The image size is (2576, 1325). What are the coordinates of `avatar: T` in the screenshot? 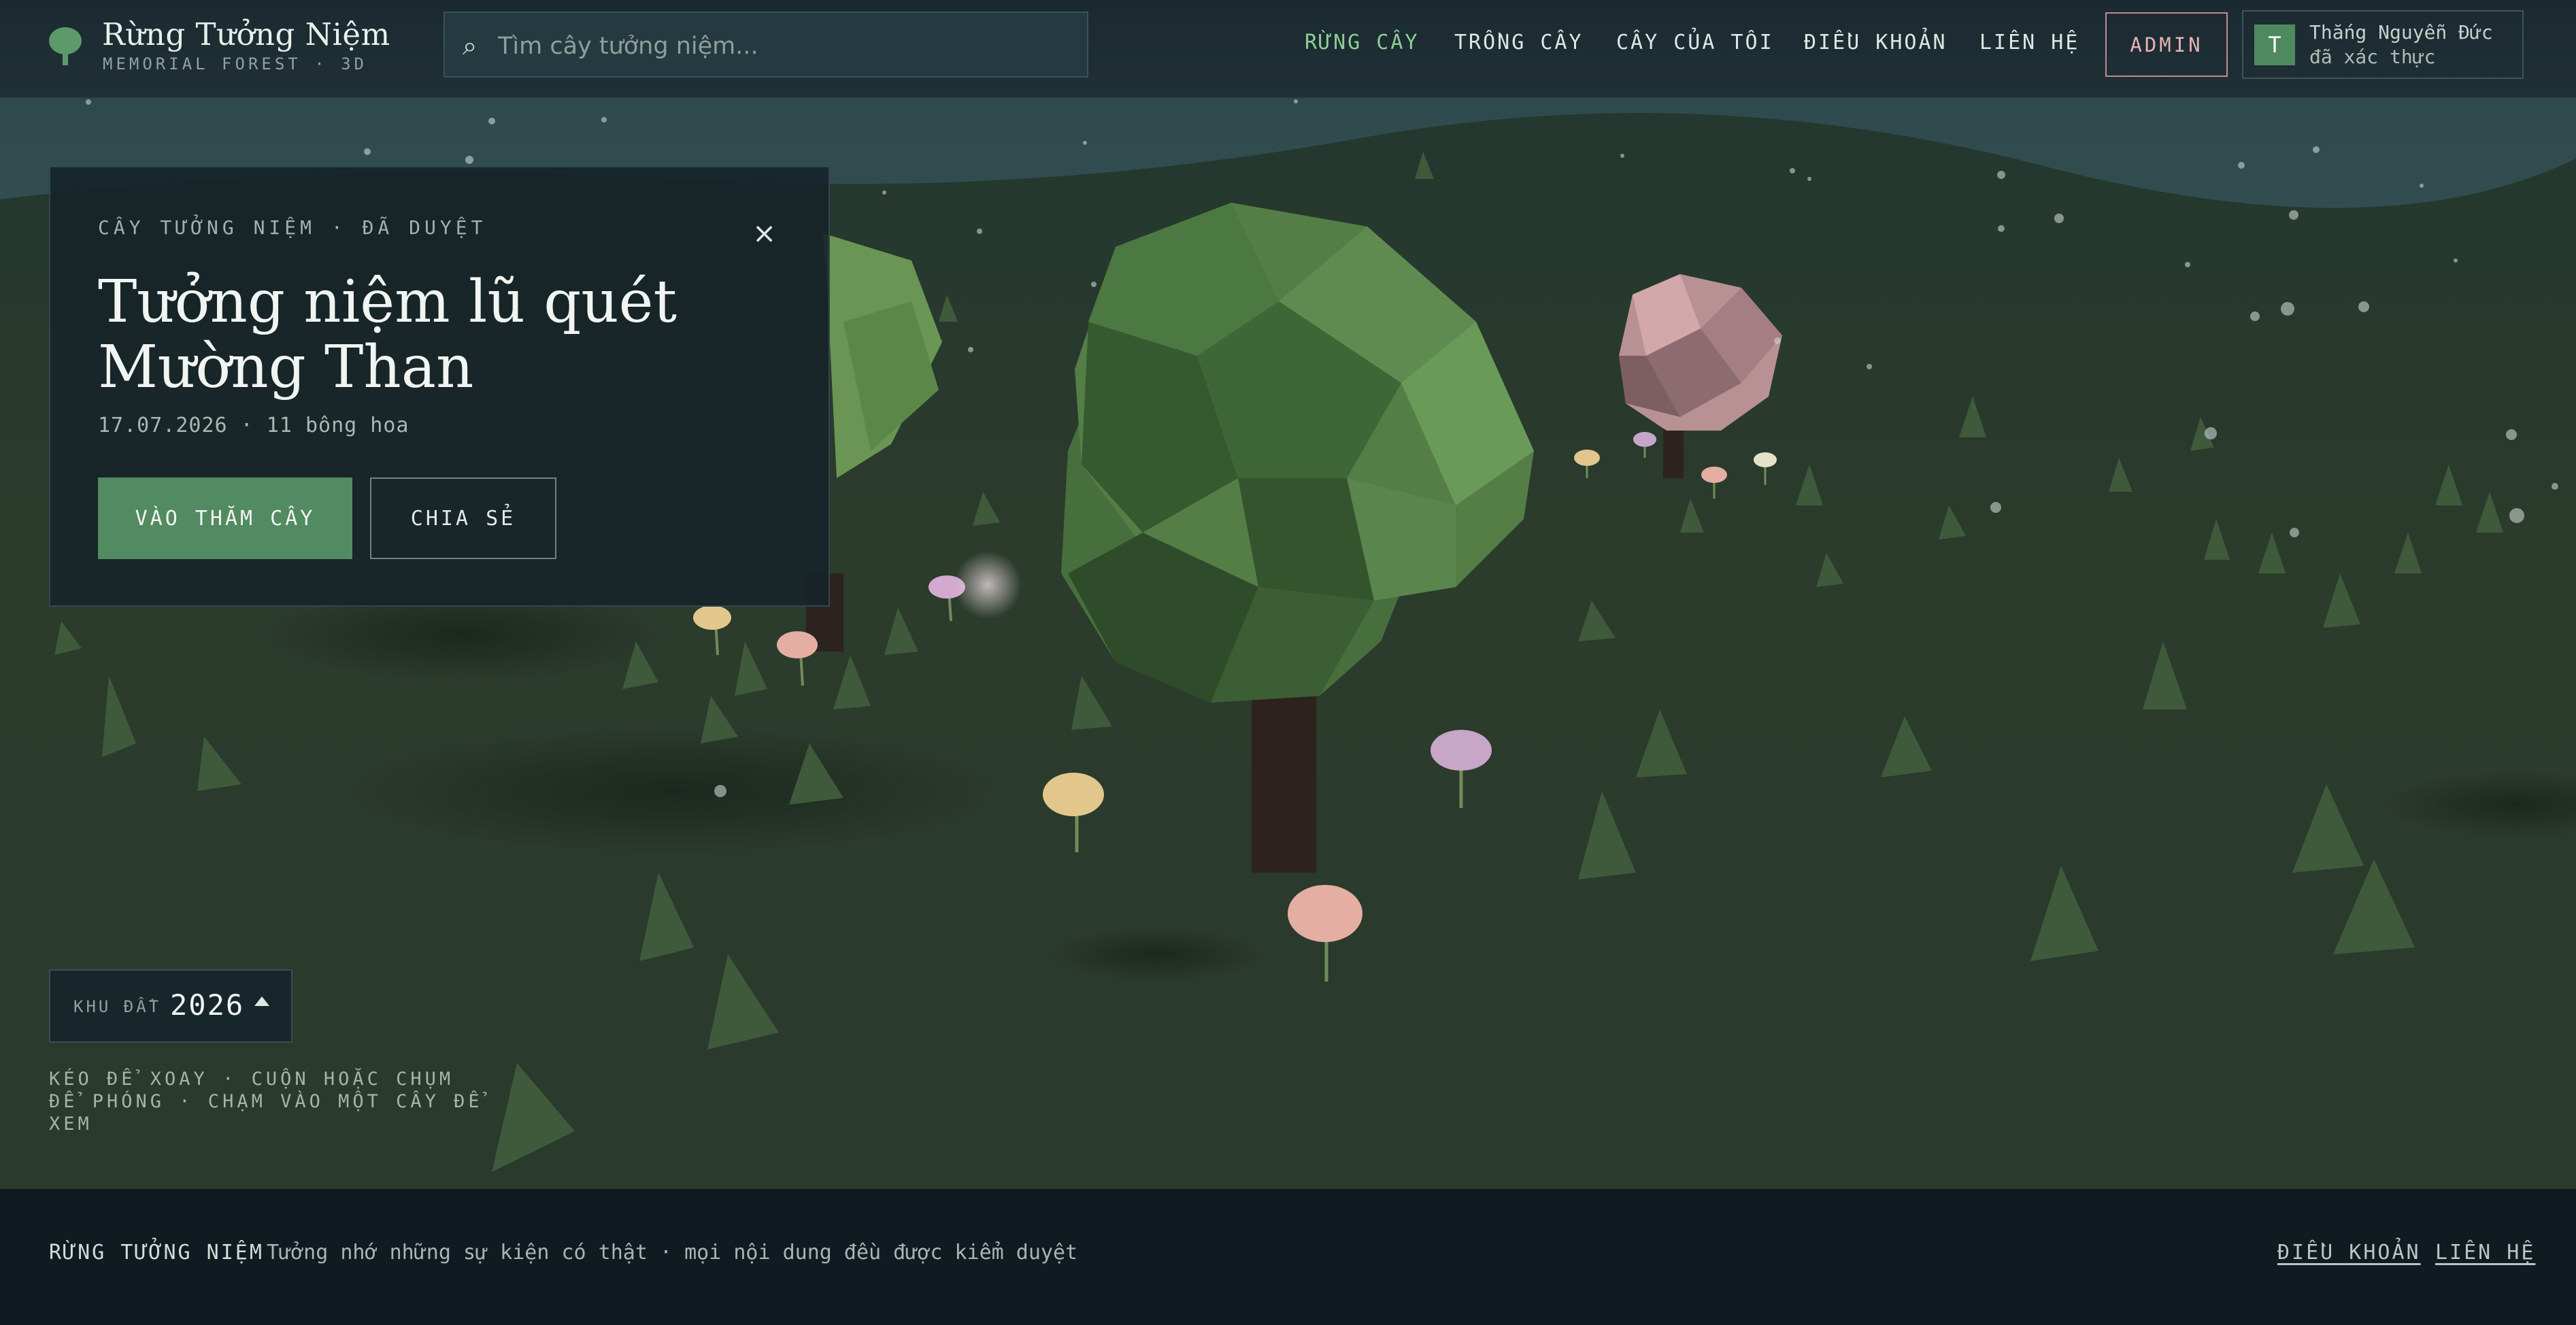 It's located at (2274, 44).